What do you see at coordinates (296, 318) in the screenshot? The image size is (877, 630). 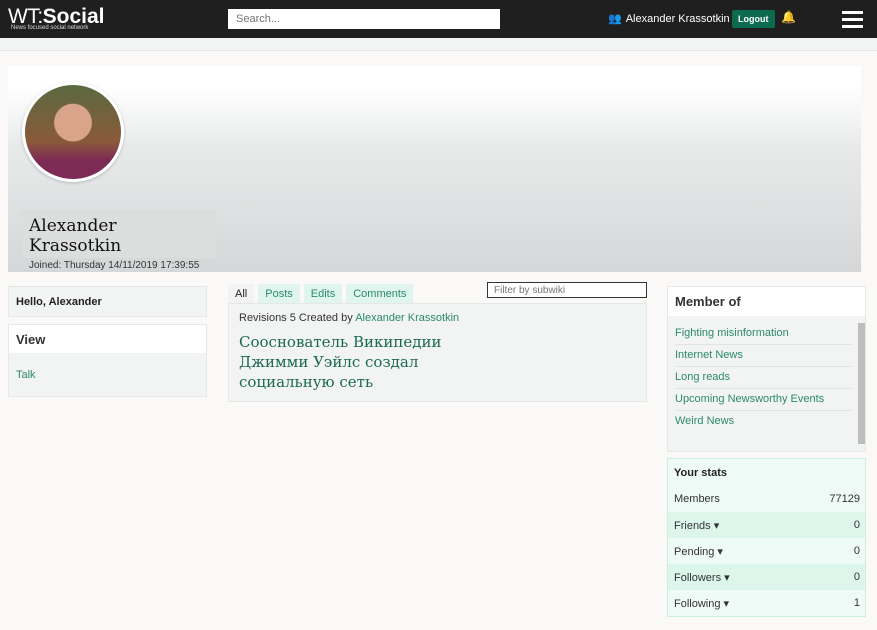 I see `revisions-text: Revisions 5 Created by` at bounding box center [296, 318].